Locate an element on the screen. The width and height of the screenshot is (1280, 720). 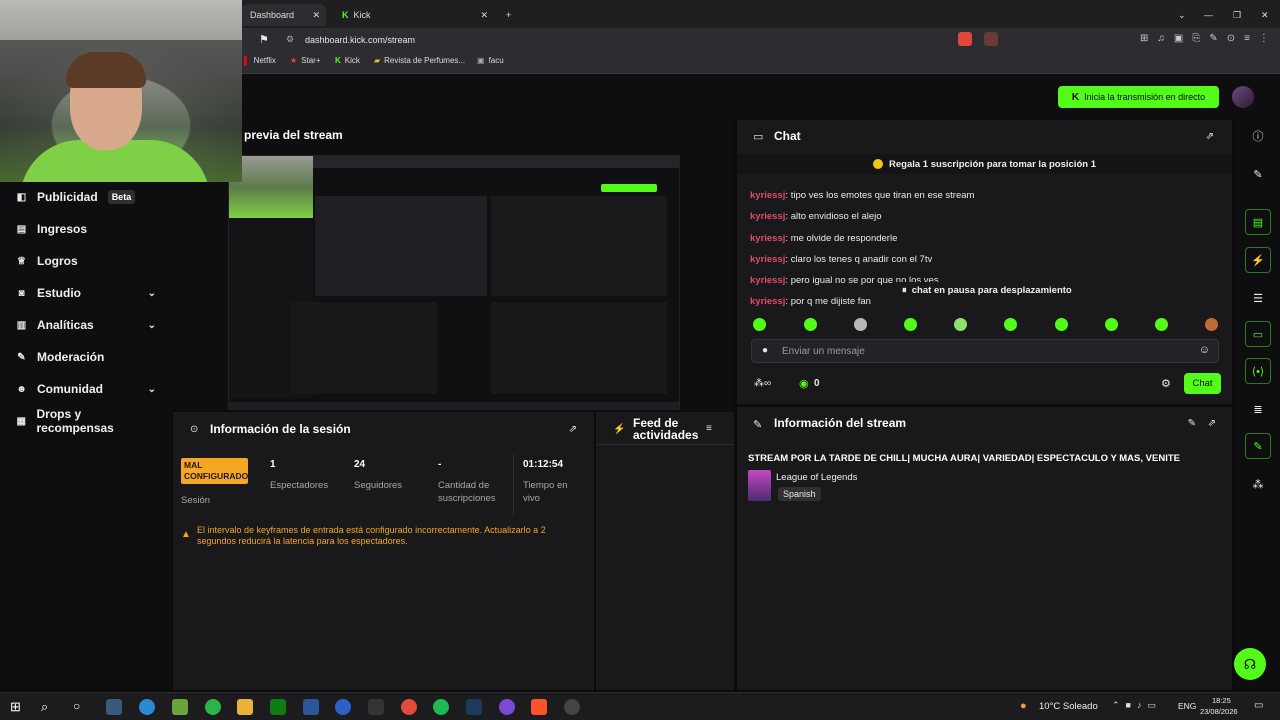
weather-text: 10°C Soleado is located at coordinates (1068, 706).